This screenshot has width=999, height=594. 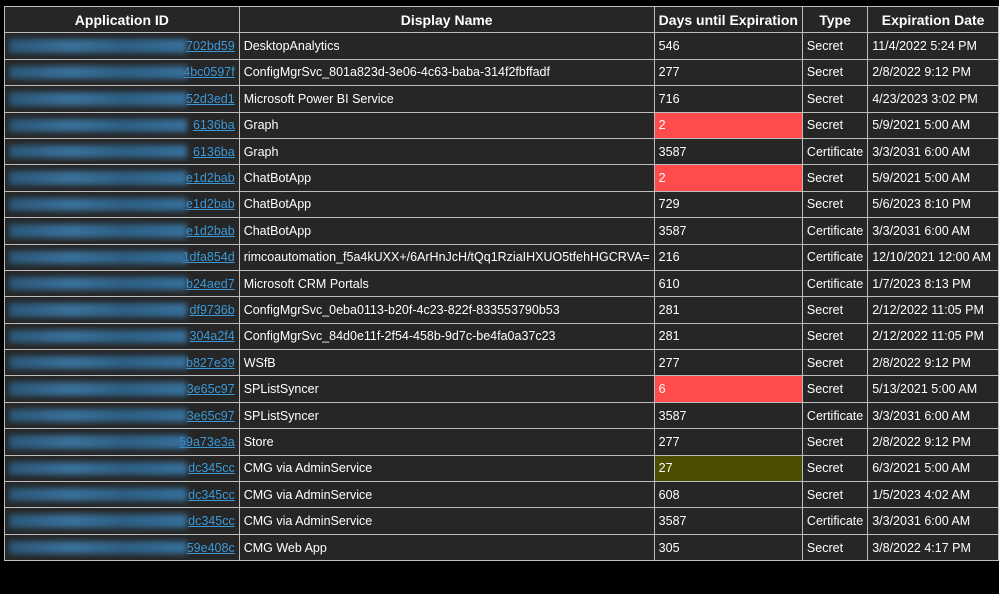 What do you see at coordinates (211, 548) in the screenshot?
I see `application-id-link: 59e408c` at bounding box center [211, 548].